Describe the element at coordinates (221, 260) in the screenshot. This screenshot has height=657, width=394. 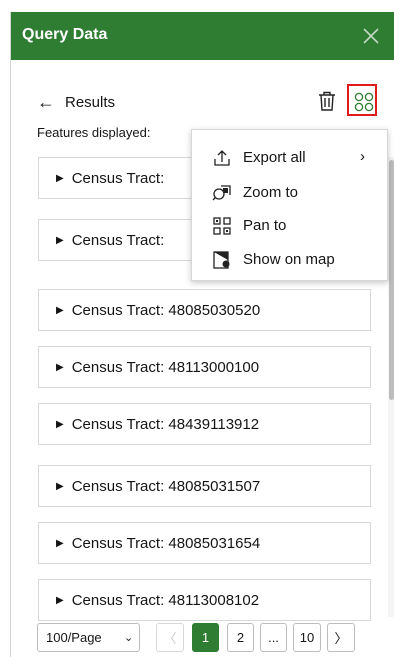
I see `show-on-map-icon` at that location.